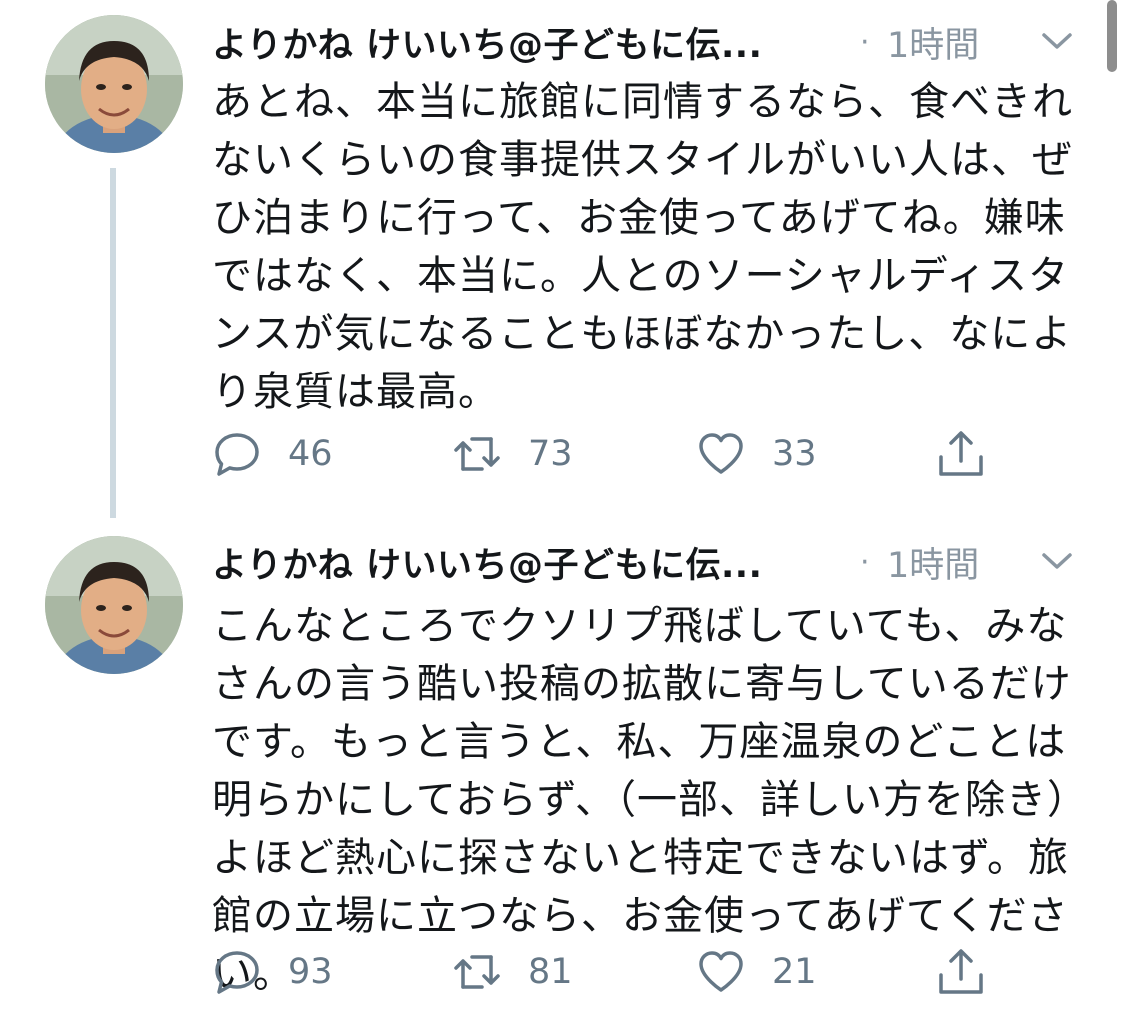 The width and height of the screenshot is (1125, 1019). Describe the element at coordinates (794, 454) in the screenshot. I see `like-count: 33` at that location.